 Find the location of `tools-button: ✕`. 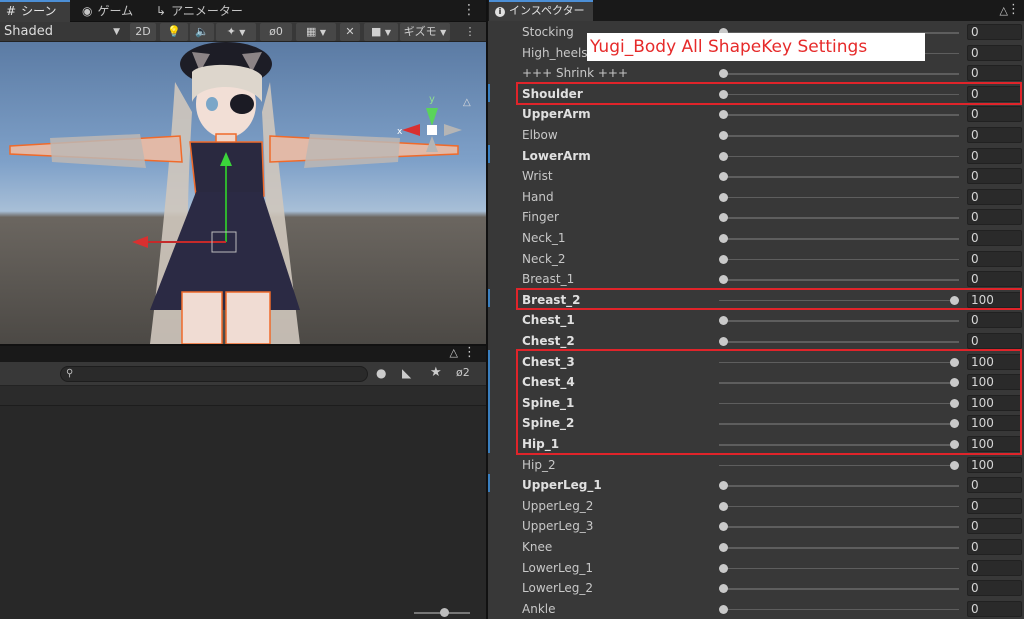

tools-button: ✕ is located at coordinates (350, 32).